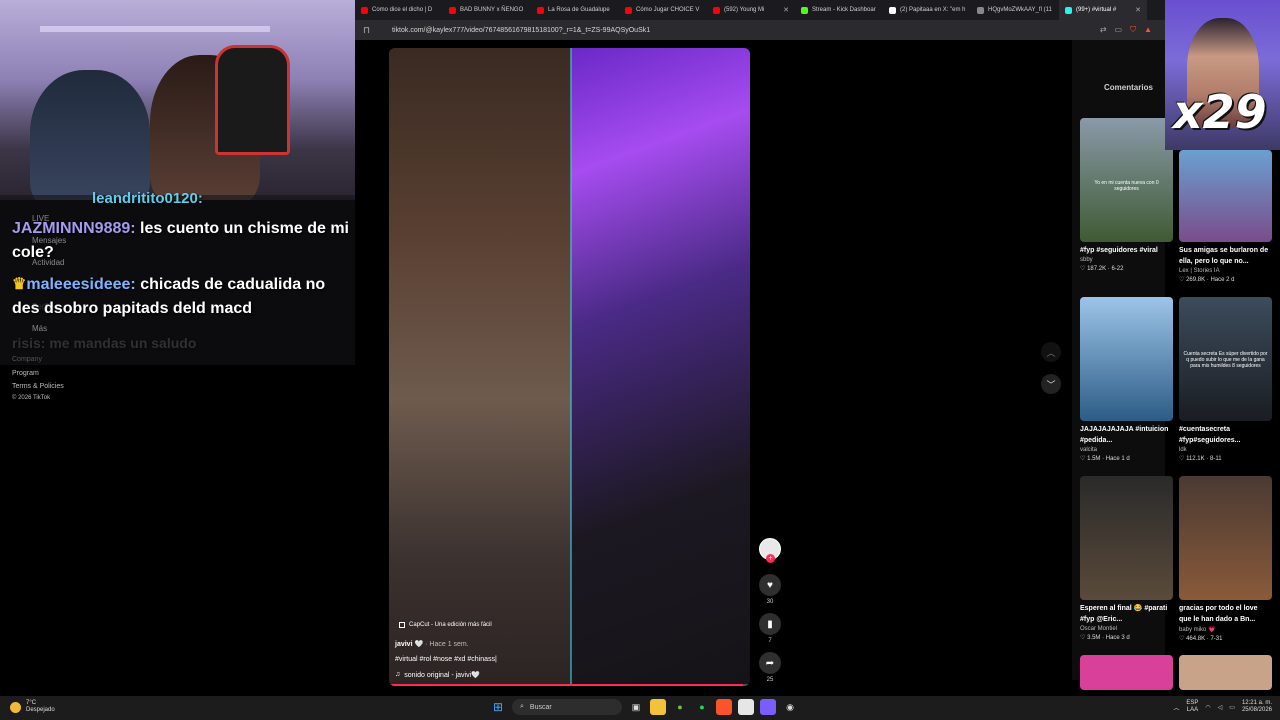 This screenshot has width=1280, height=720. Describe the element at coordinates (724, 707) in the screenshot. I see `brave-browser-icon` at that location.